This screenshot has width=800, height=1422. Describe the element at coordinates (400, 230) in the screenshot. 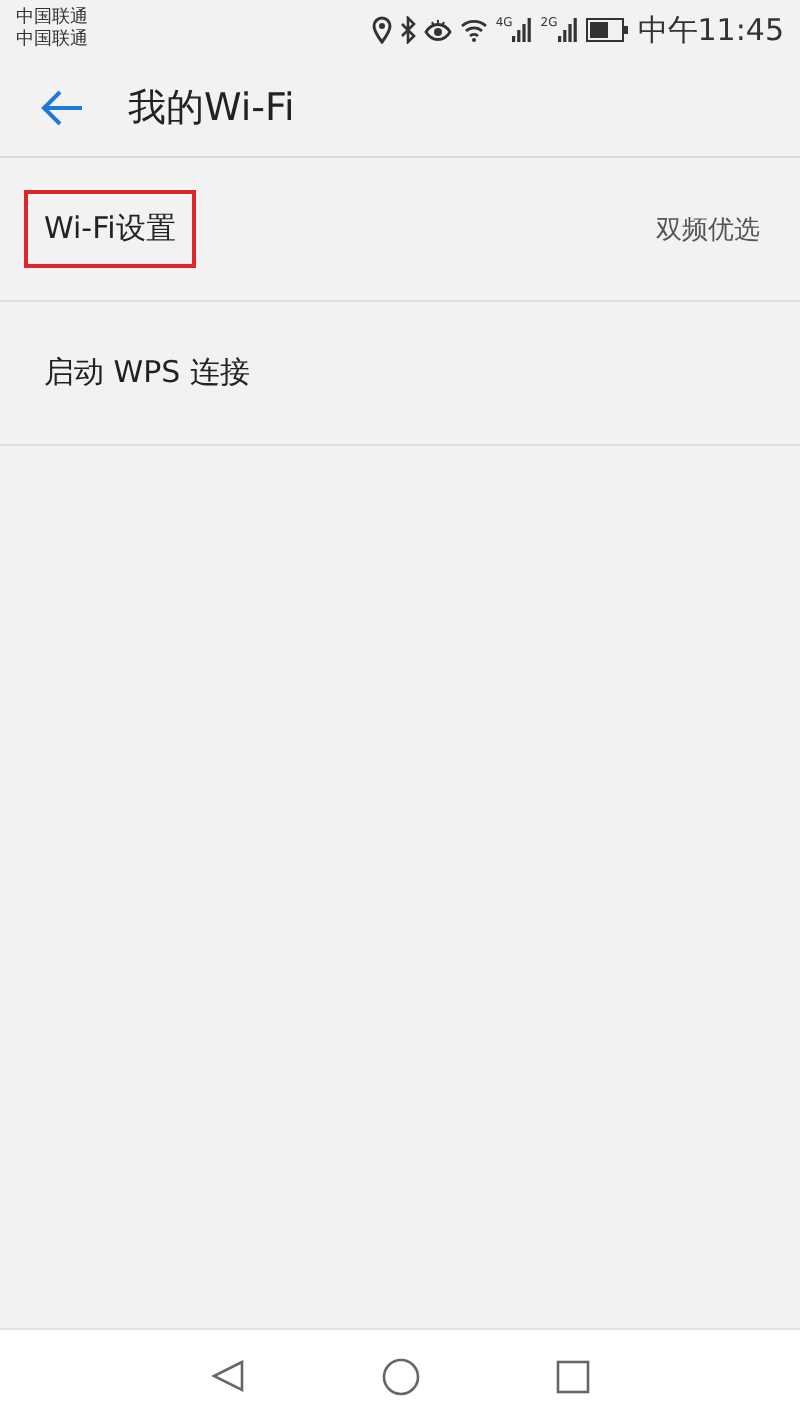

I see `settings-row: Wi-Fi设置 双频优选` at that location.